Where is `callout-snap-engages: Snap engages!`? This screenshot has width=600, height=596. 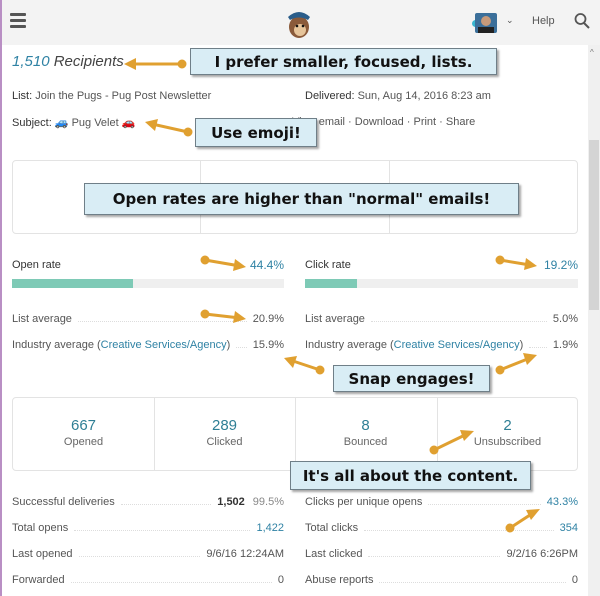 callout-snap-engages: Snap engages! is located at coordinates (411, 378).